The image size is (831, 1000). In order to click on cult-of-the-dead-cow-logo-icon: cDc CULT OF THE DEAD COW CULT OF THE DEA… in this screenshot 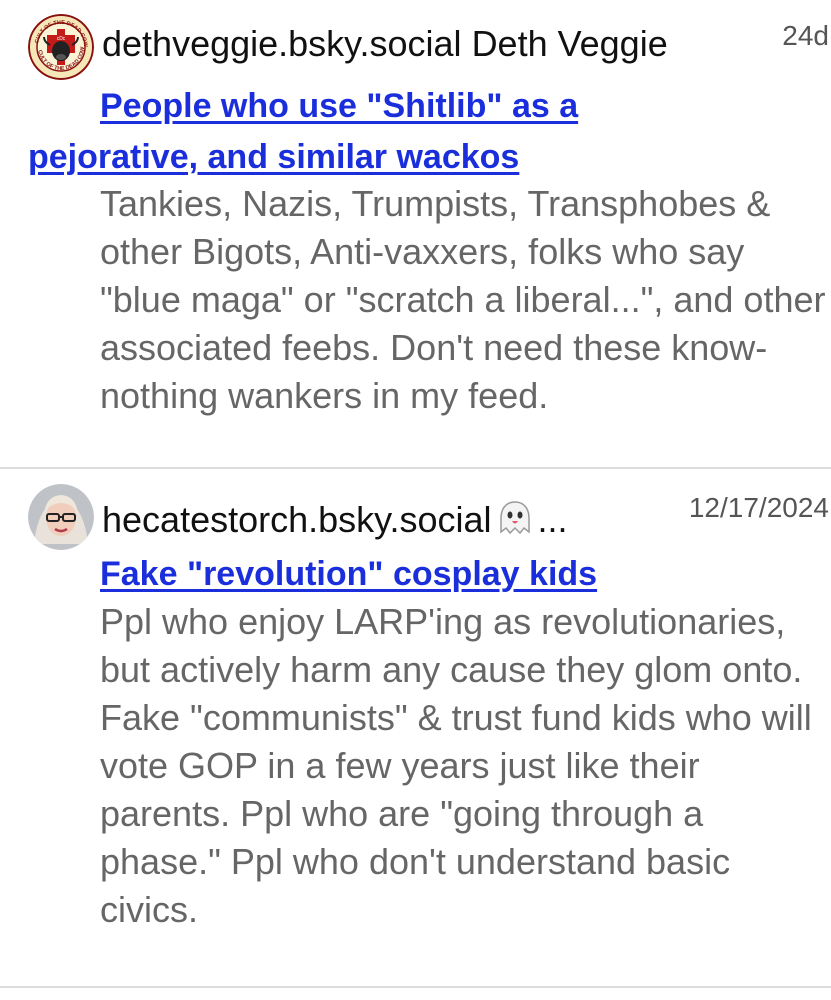, I will do `click(61, 47)`.